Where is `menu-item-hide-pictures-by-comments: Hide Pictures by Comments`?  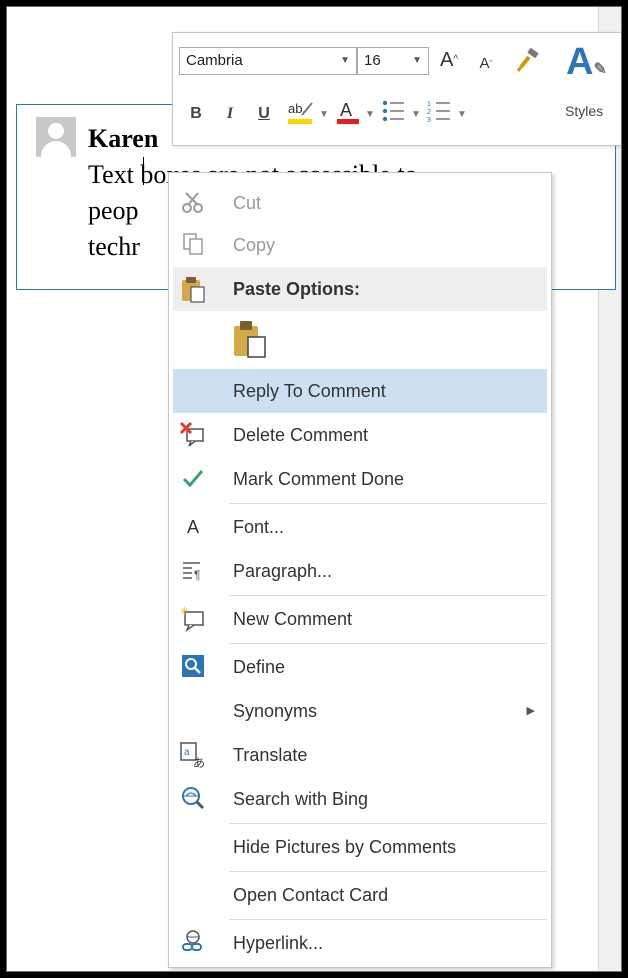 menu-item-hide-pictures-by-comments: Hide Pictures by Comments is located at coordinates (360, 847).